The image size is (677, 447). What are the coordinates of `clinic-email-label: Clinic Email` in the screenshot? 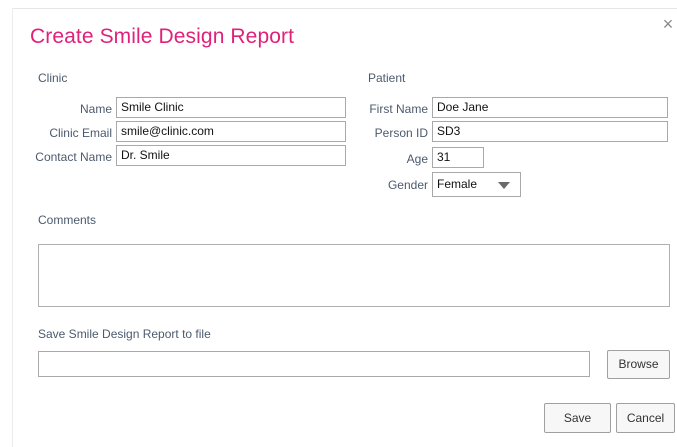 It's located at (80, 133).